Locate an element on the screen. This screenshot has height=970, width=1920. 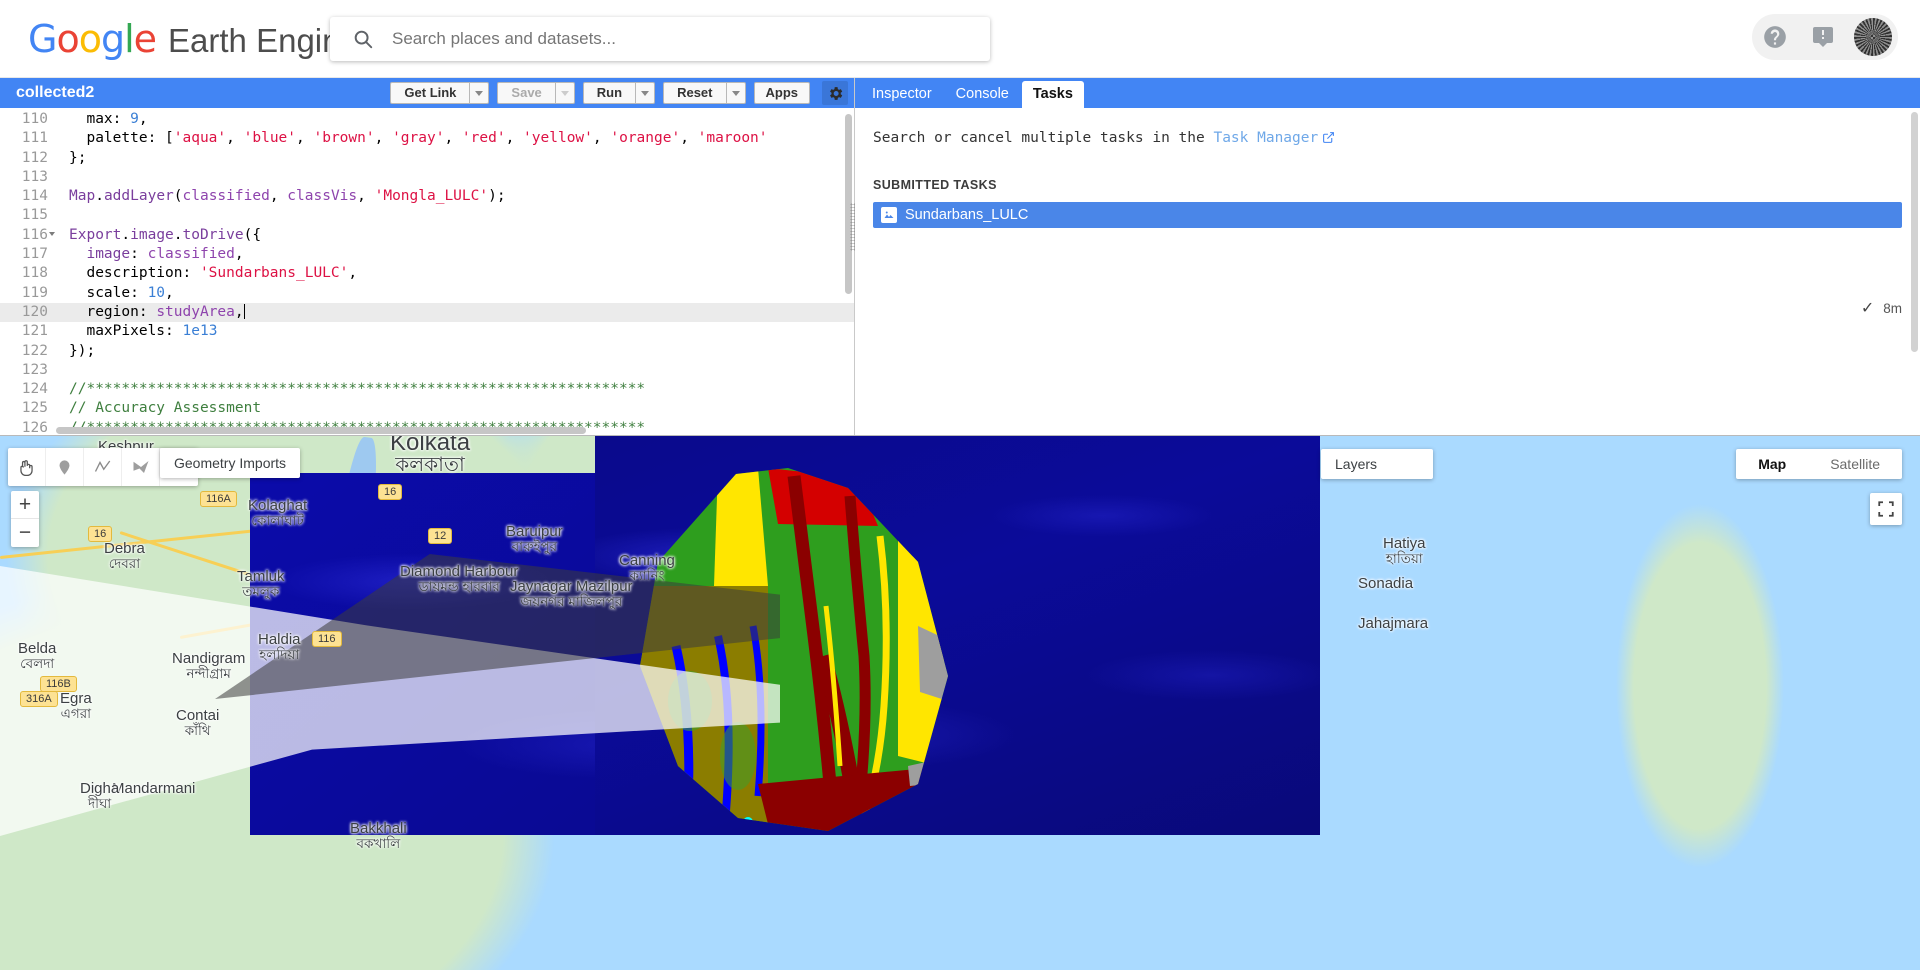
geometry-imports-button: Geometry Imports is located at coordinates (230, 463).